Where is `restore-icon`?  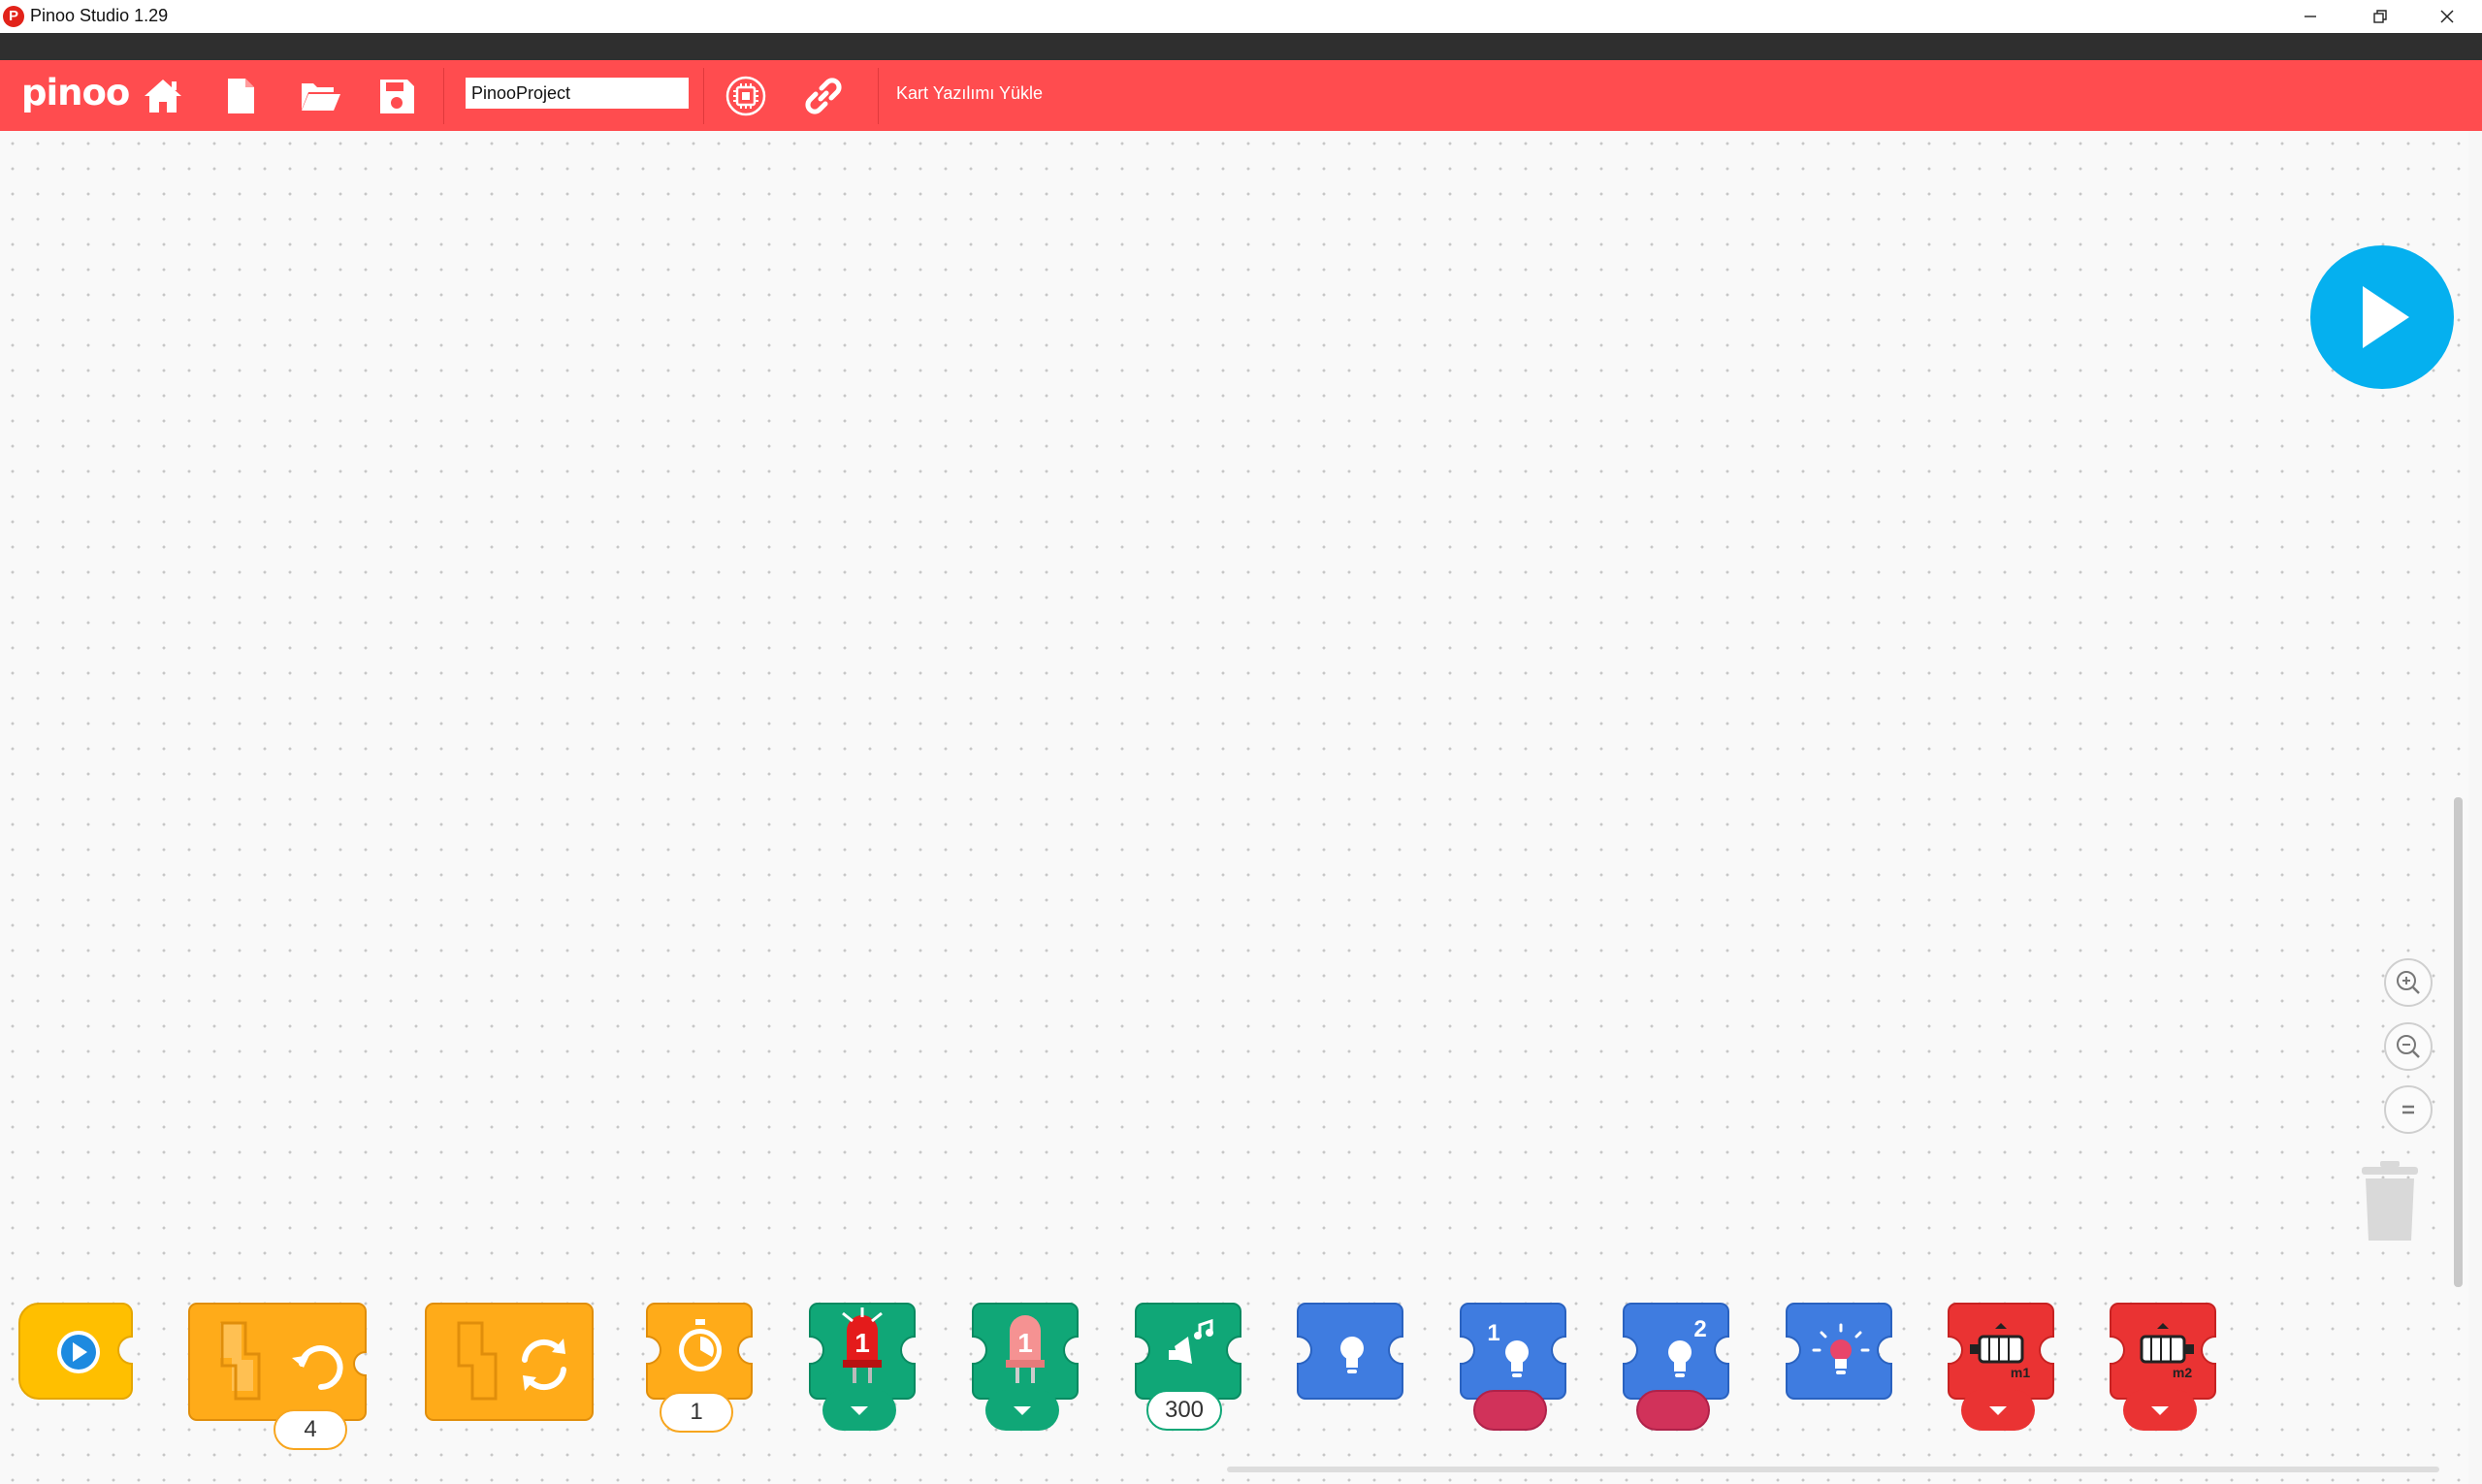
restore-icon is located at coordinates (2380, 16).